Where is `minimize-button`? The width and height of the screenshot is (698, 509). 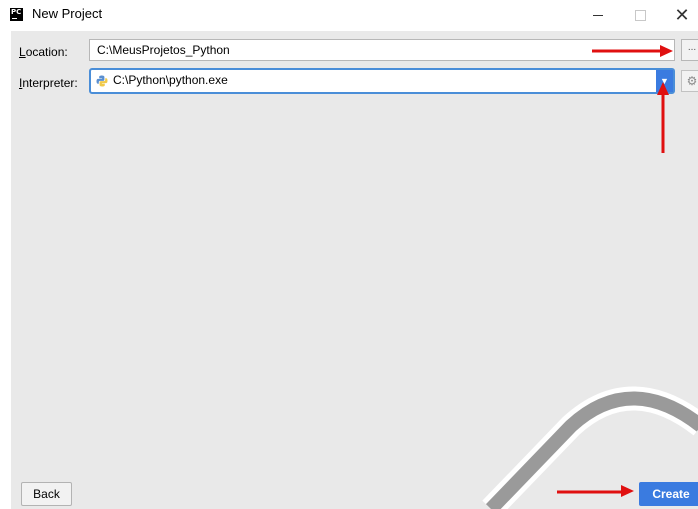
minimize-button is located at coordinates (598, 15).